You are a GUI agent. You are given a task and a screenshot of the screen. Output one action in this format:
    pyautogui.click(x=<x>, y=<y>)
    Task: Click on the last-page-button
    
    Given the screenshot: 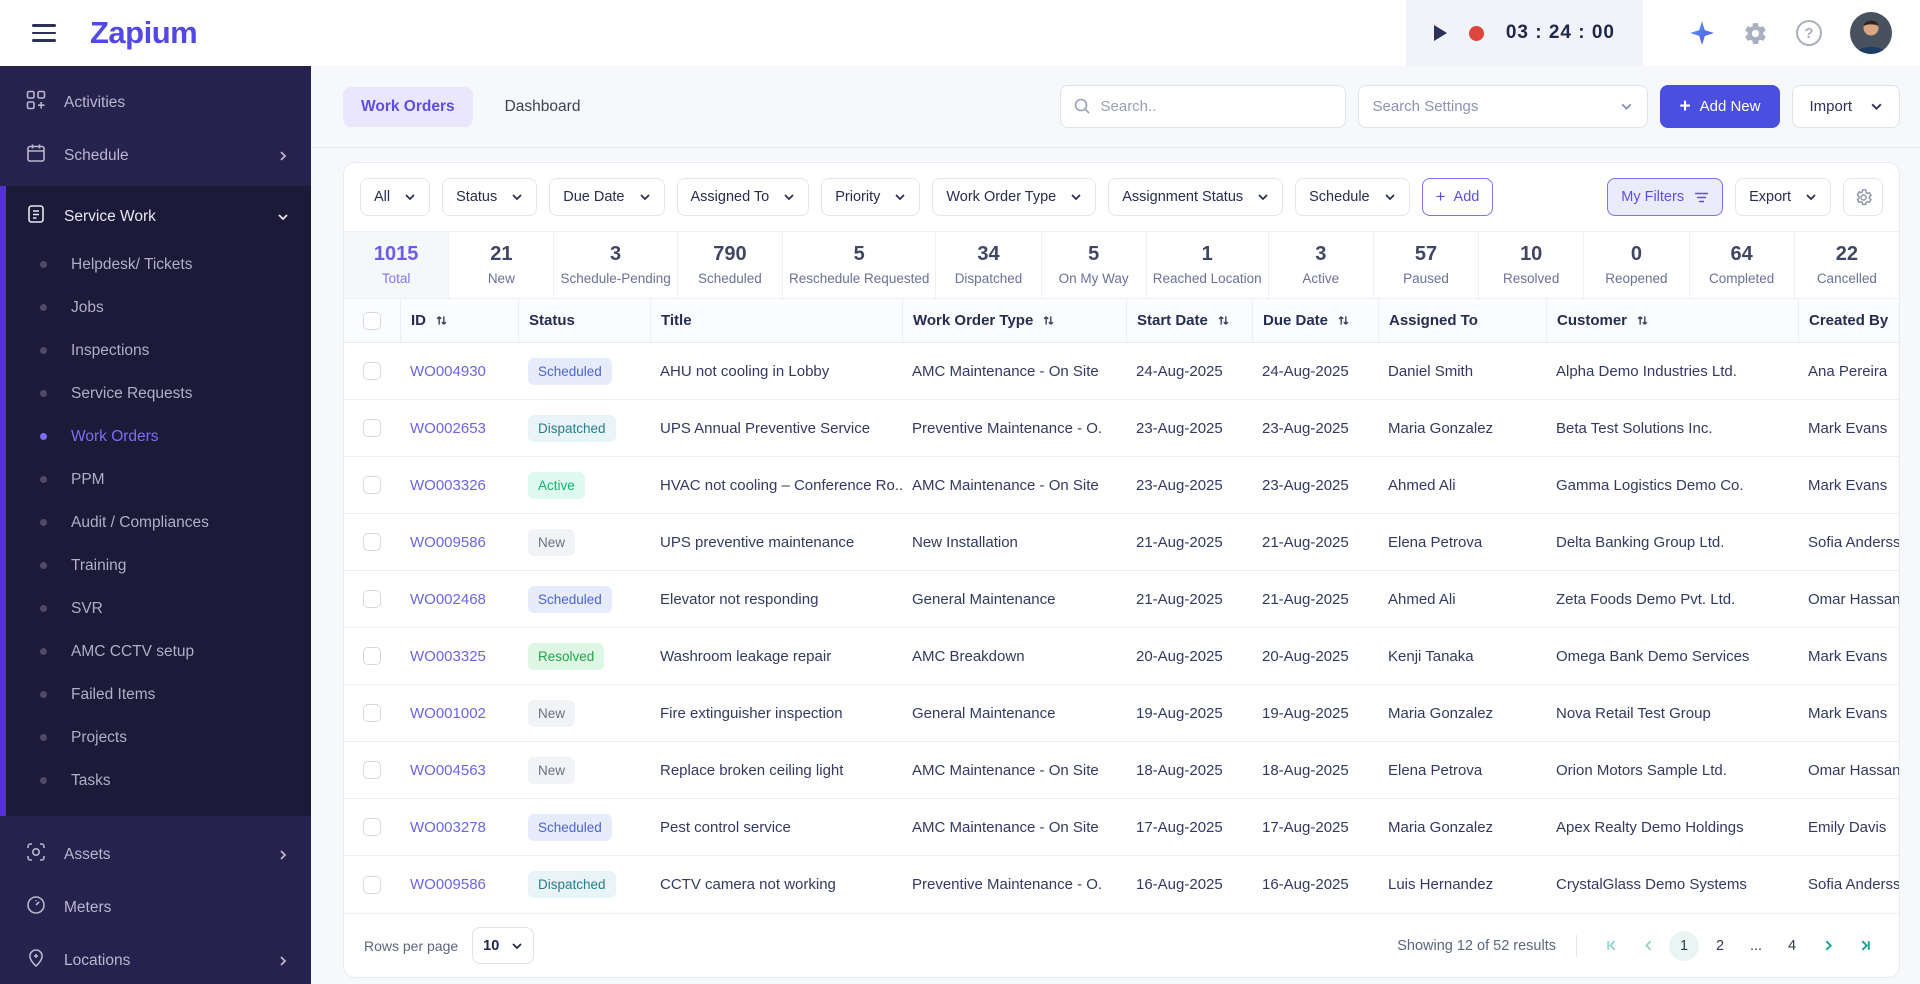 What is the action you would take?
    pyautogui.click(x=1864, y=946)
    